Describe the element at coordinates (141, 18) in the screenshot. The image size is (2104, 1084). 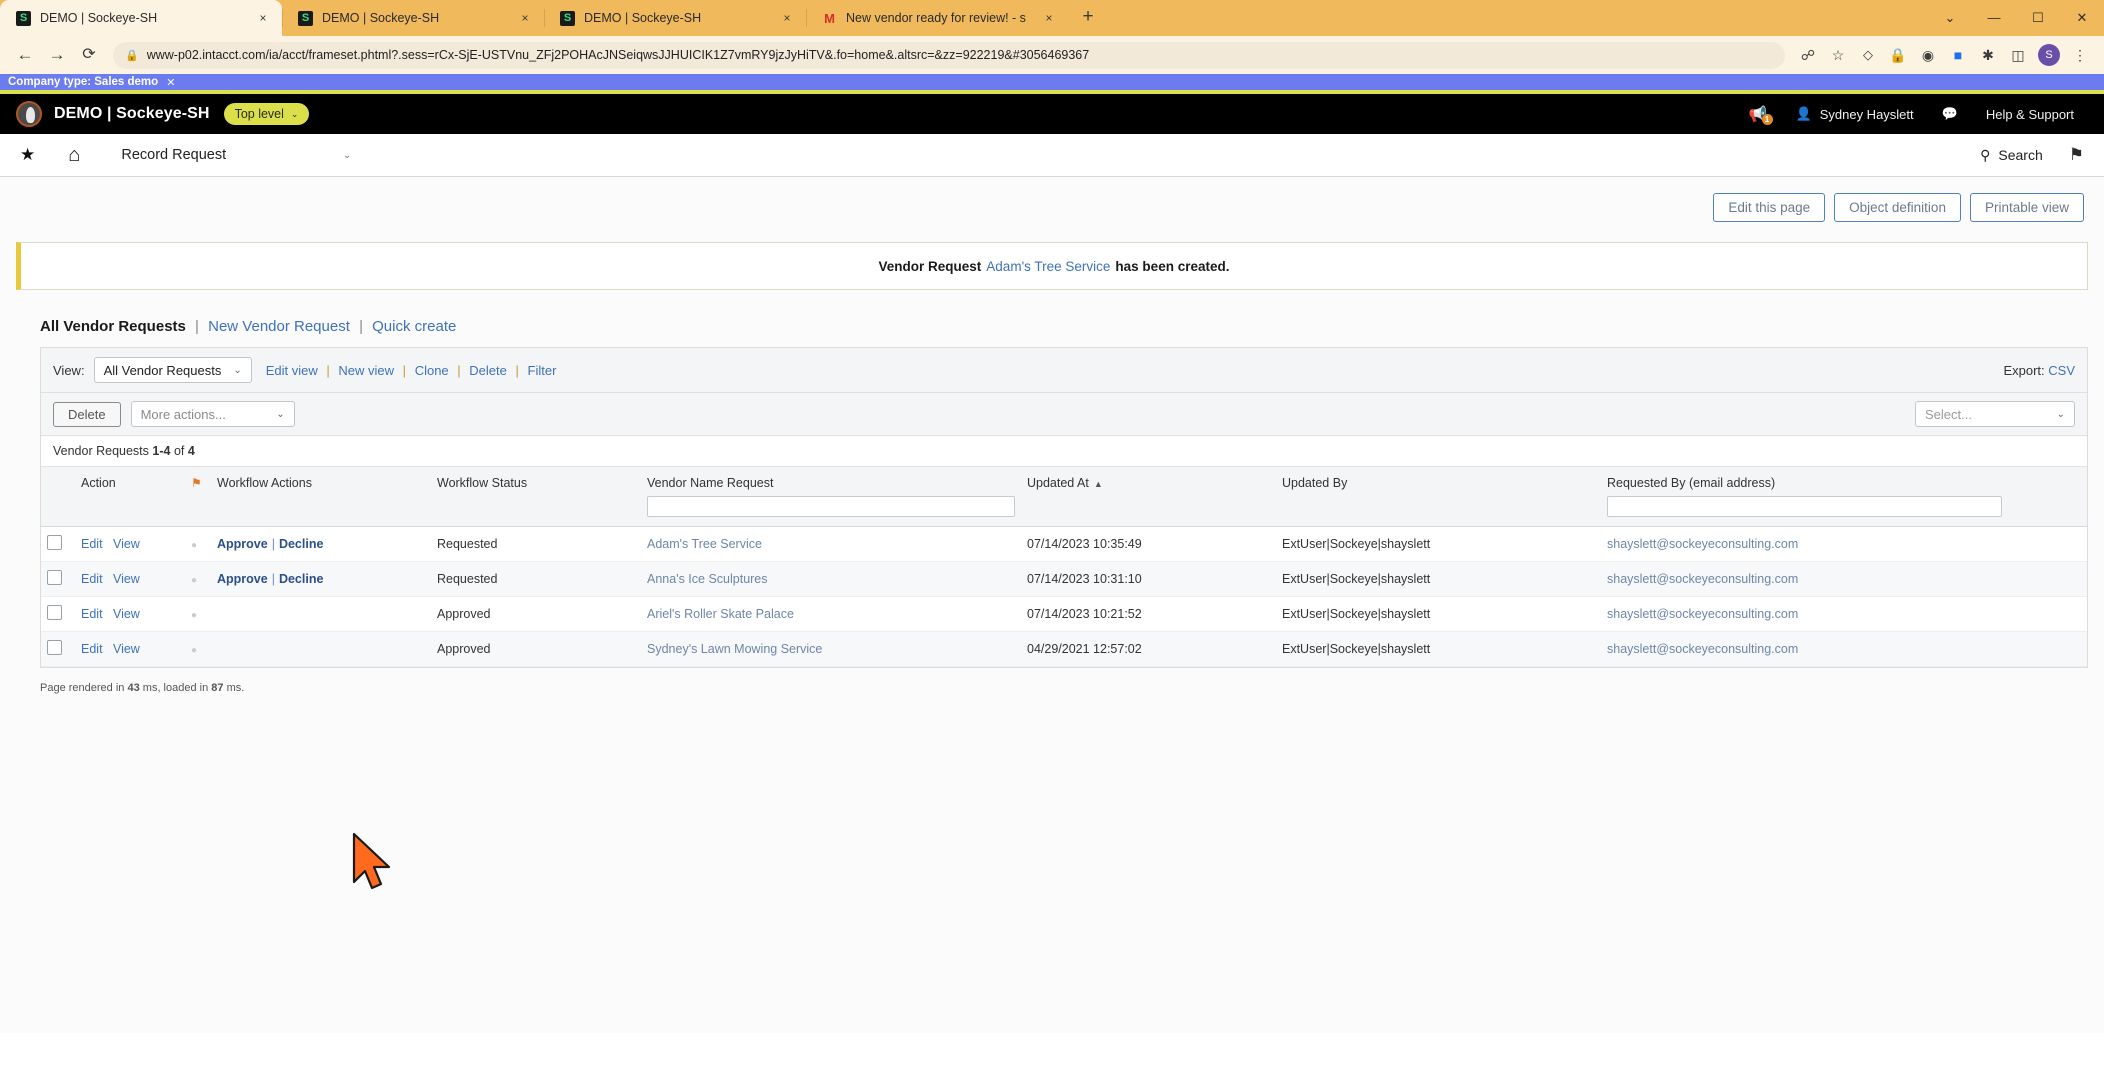
I see `browser-tab-1: S DEMO | Sockeye-SH ×` at that location.